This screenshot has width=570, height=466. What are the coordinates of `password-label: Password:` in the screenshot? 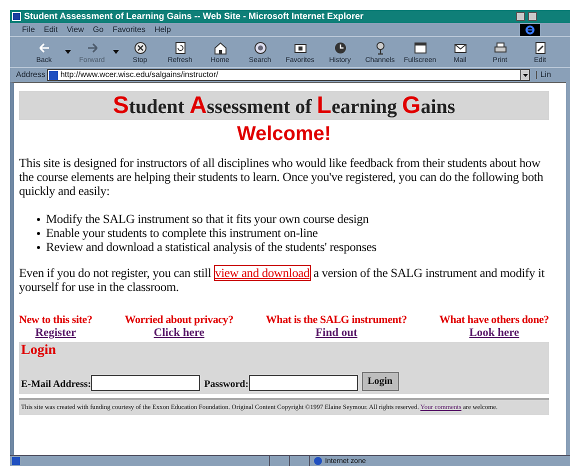 It's located at (226, 385).